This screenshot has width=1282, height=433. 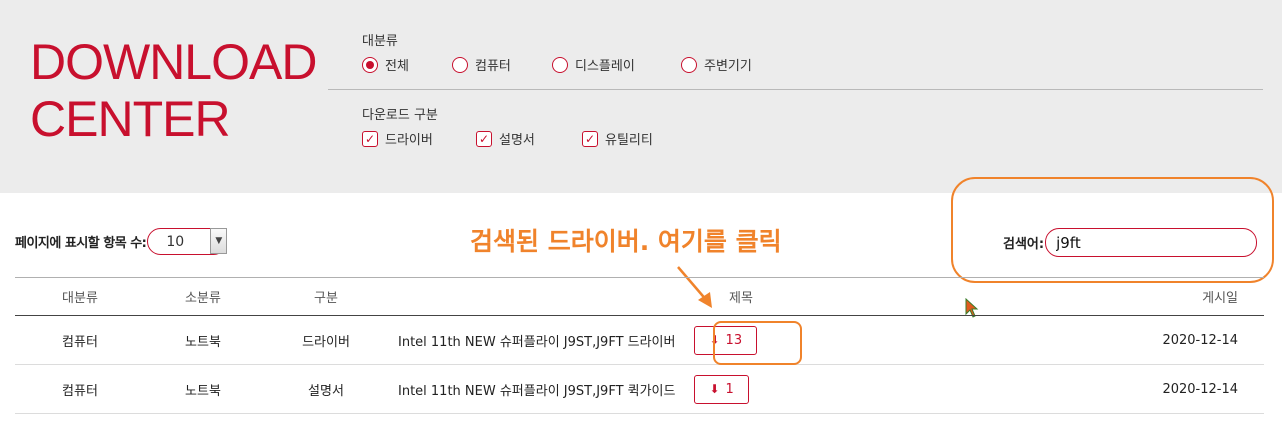 I want to click on search-input, so click(x=1151, y=242).